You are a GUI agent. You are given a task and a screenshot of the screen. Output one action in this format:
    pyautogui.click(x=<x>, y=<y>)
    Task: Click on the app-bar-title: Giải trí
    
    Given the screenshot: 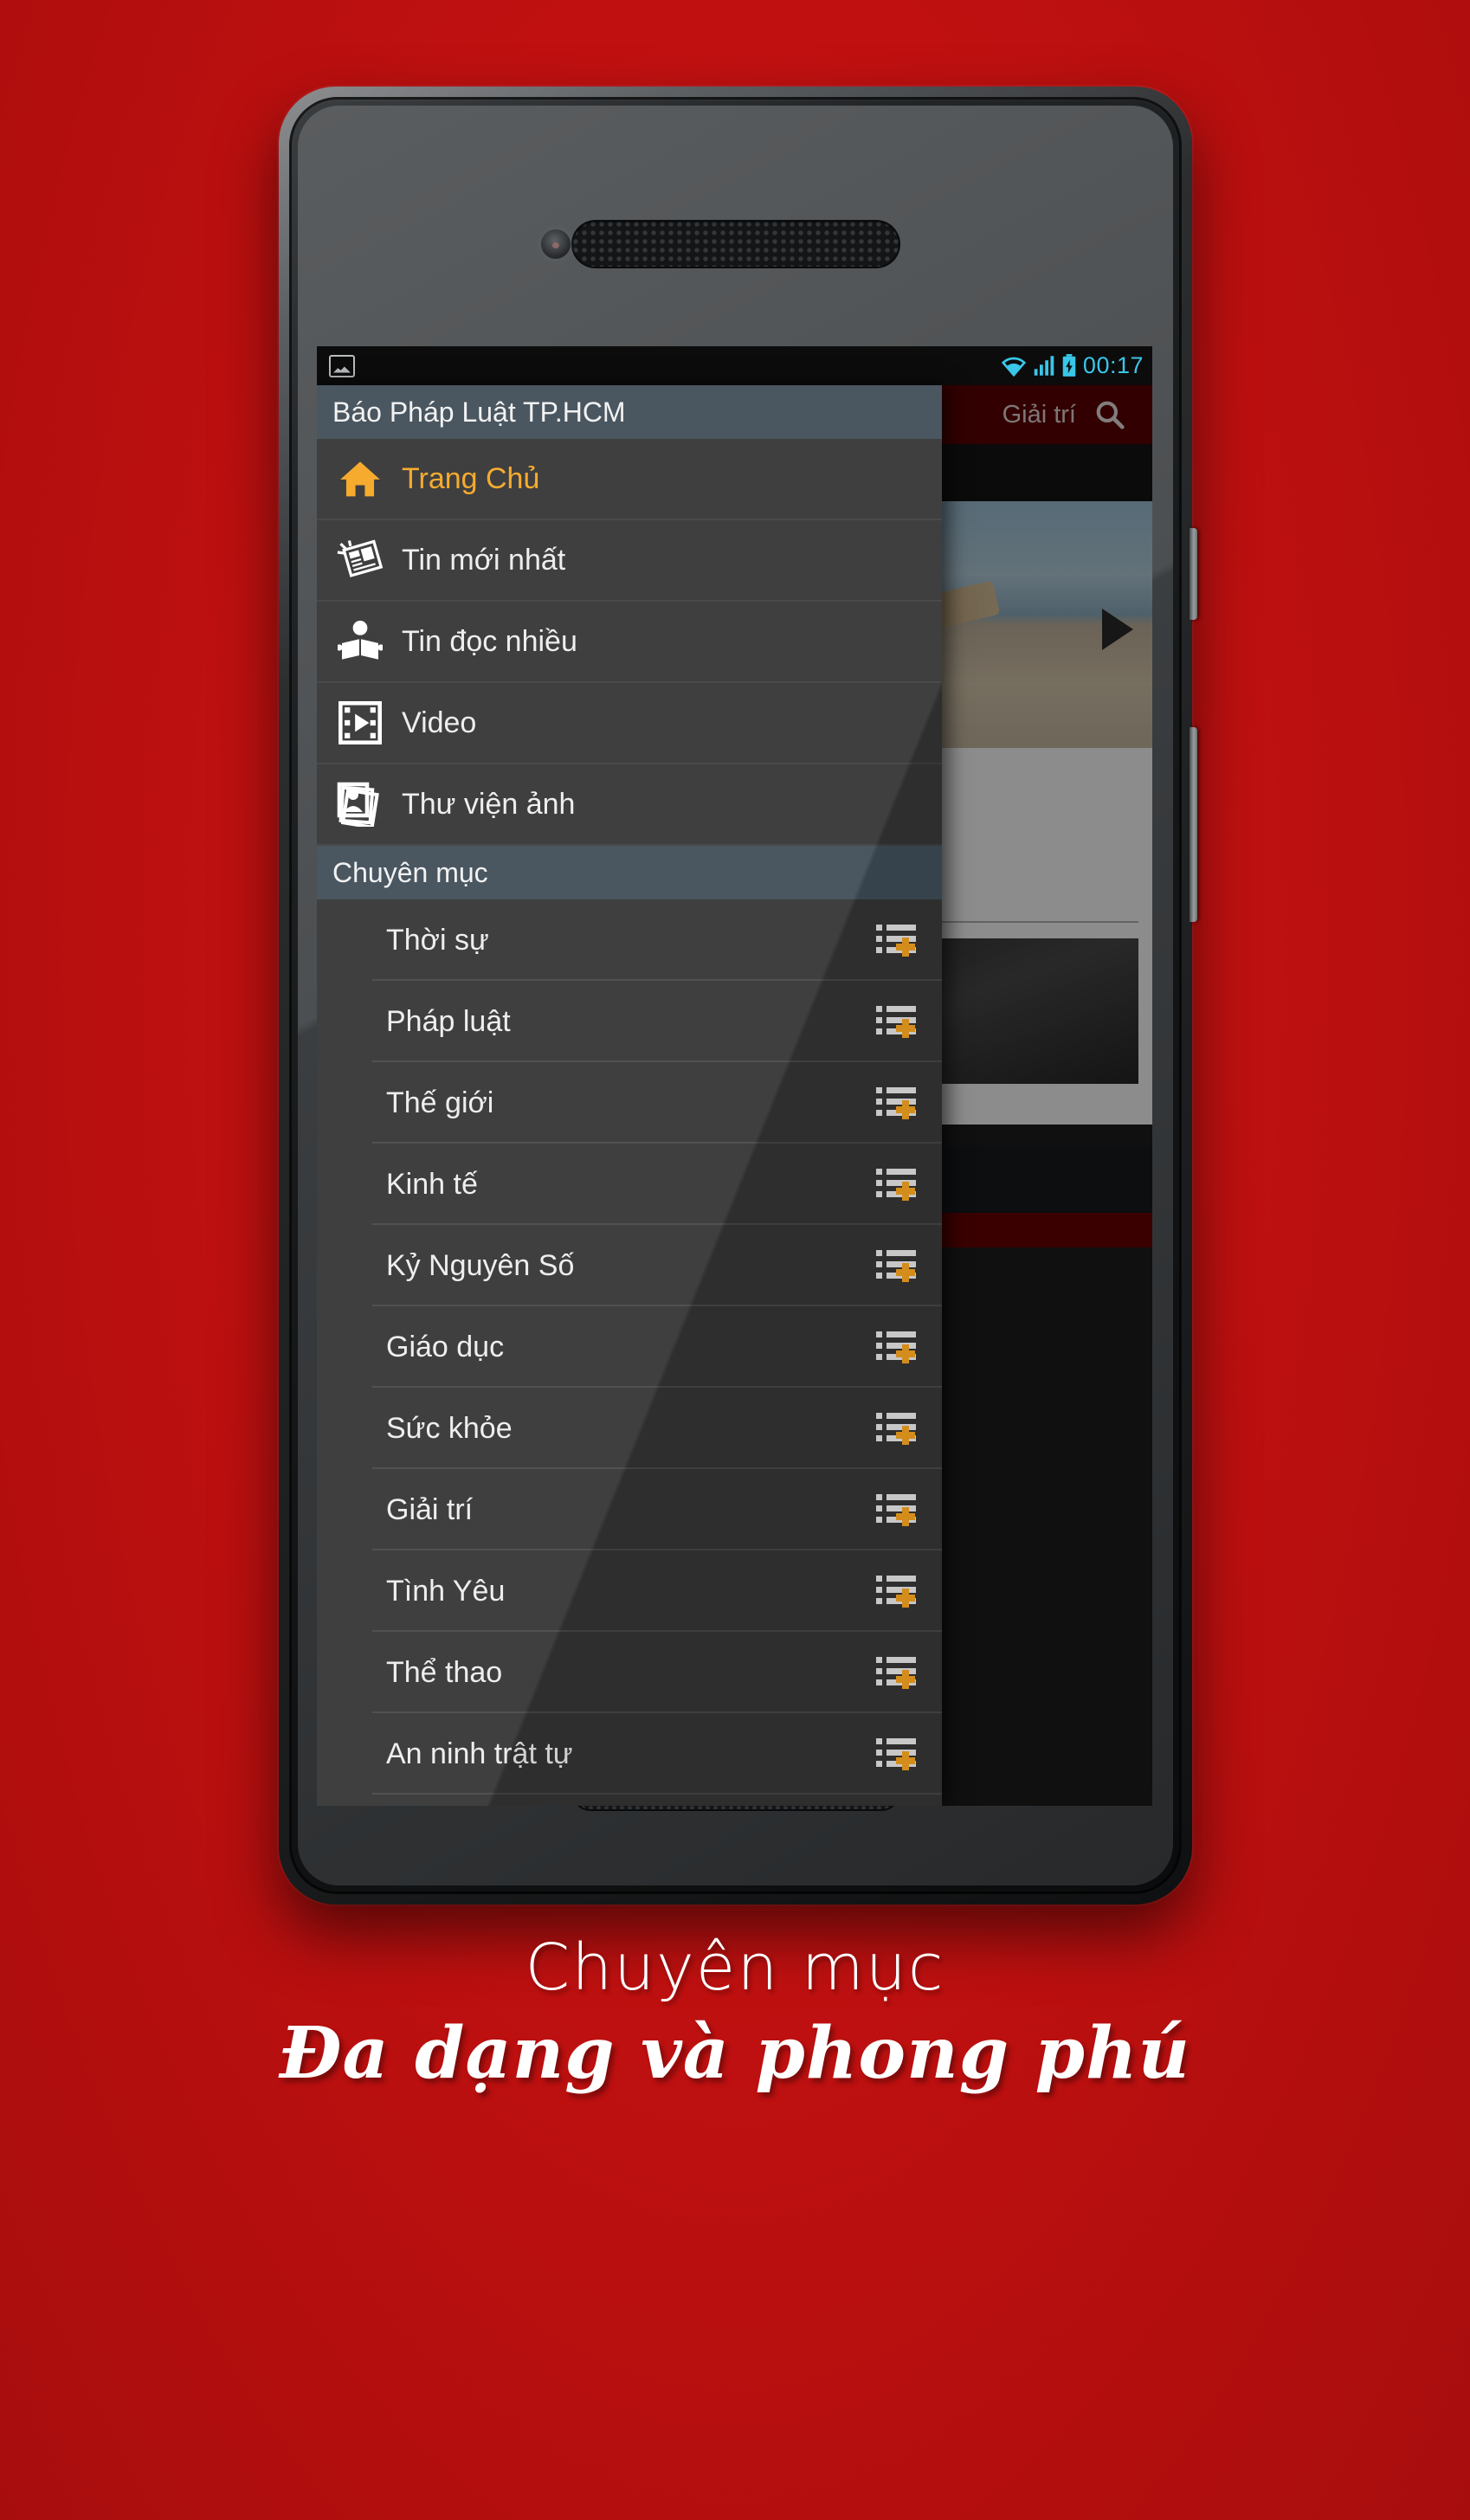 What is the action you would take?
    pyautogui.click(x=1039, y=414)
    